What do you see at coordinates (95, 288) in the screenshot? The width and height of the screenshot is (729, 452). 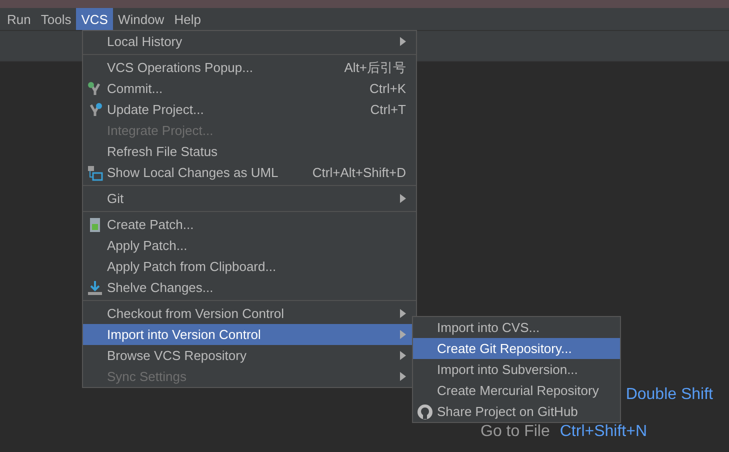 I see `download-icon` at bounding box center [95, 288].